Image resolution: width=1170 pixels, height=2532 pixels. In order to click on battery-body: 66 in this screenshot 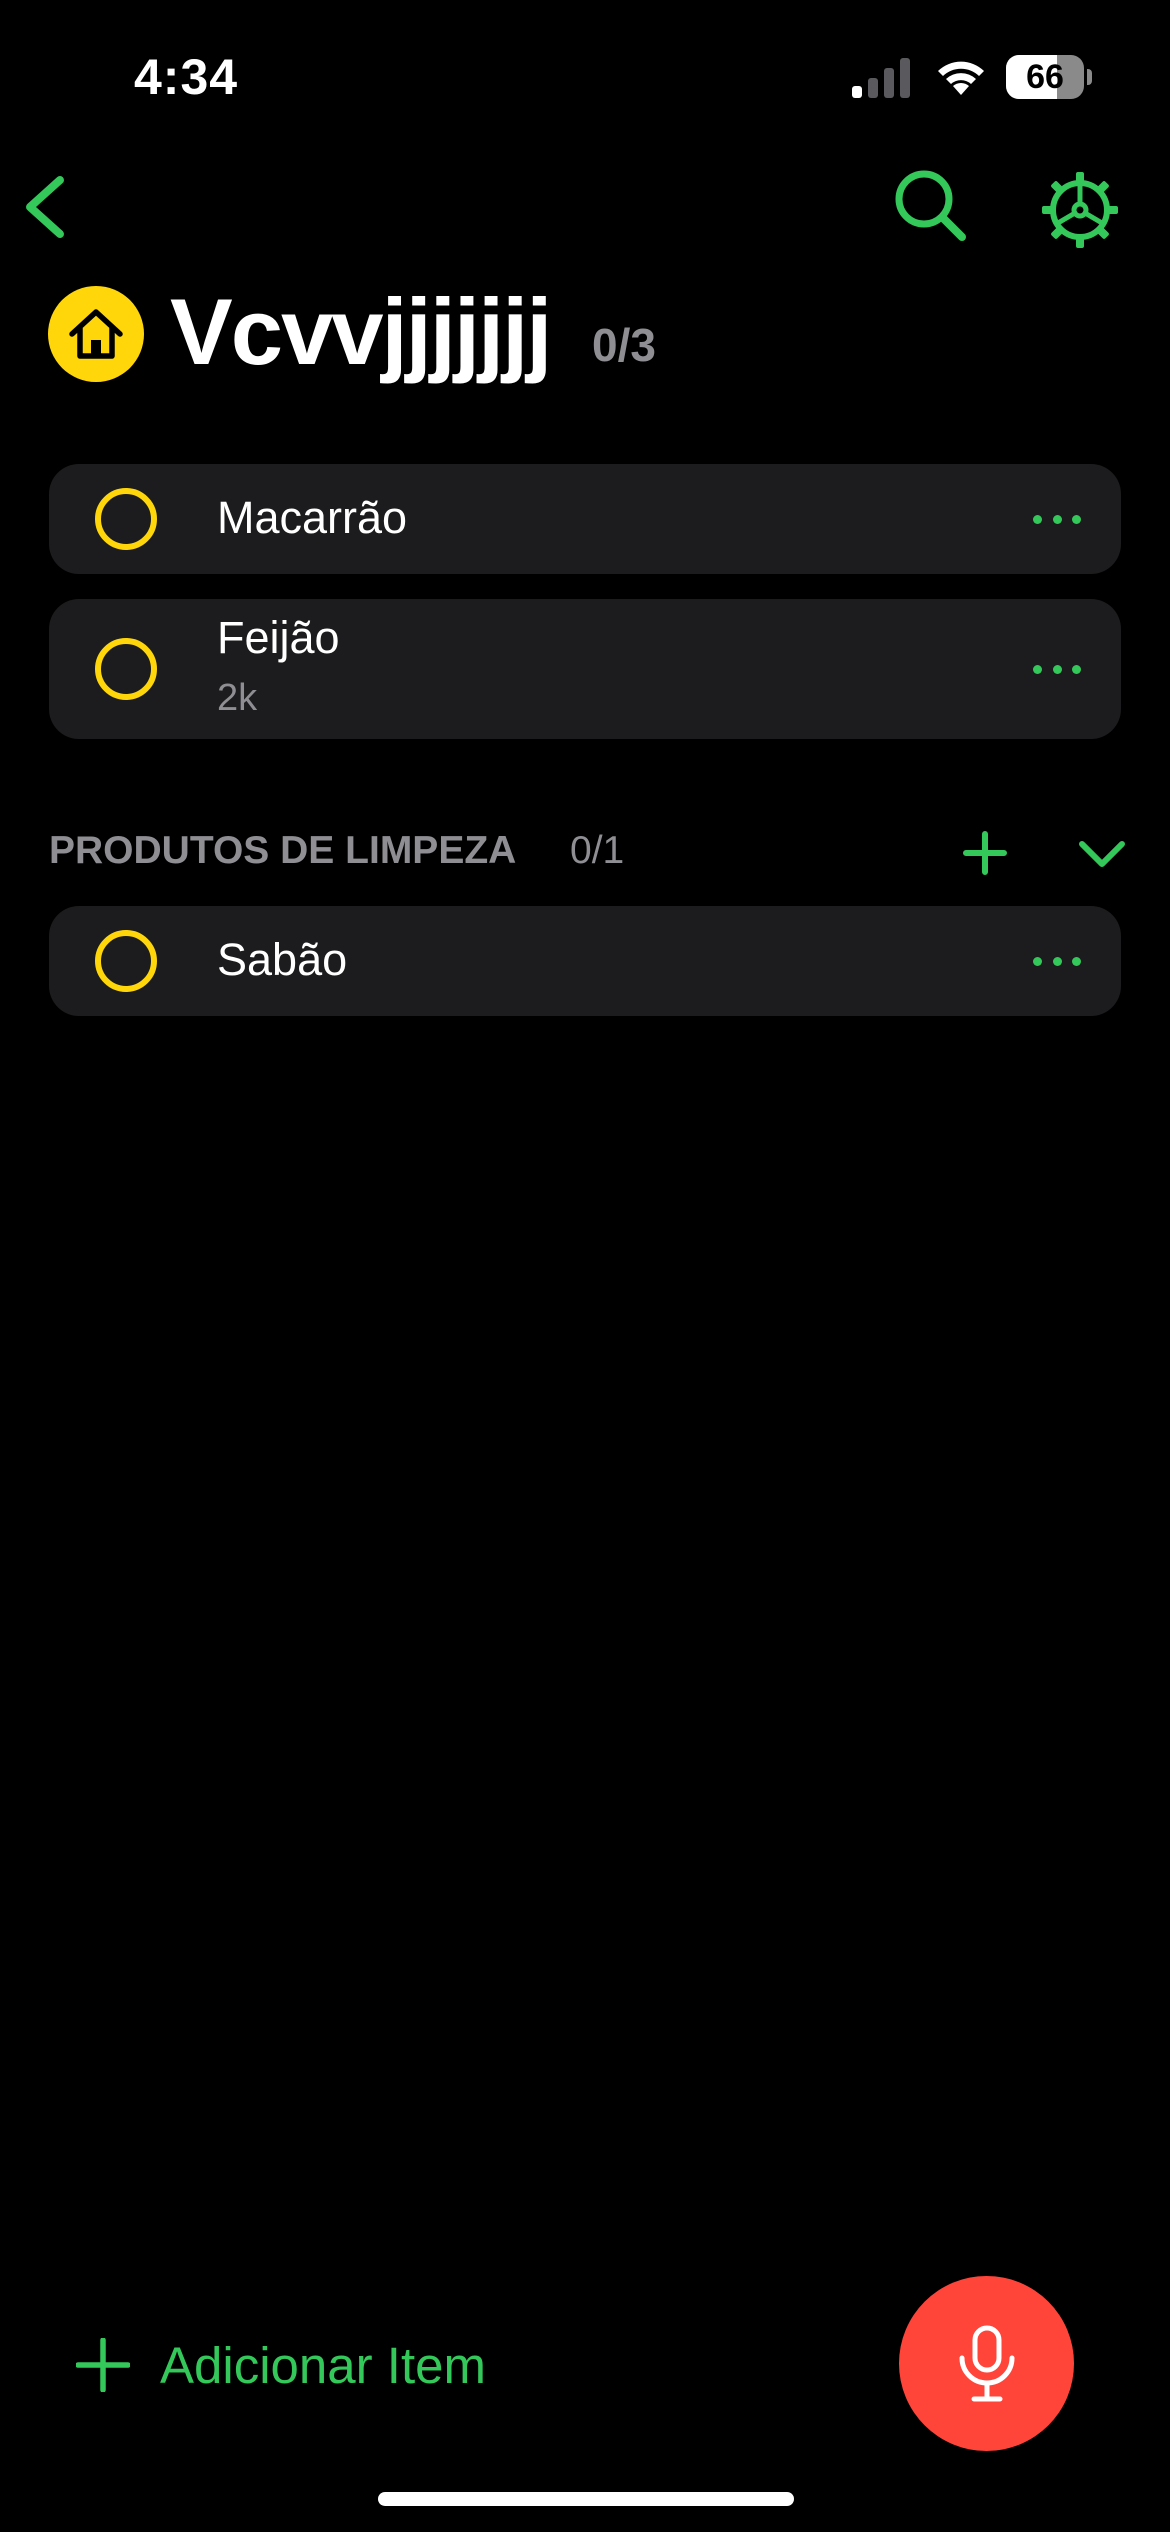, I will do `click(1045, 77)`.